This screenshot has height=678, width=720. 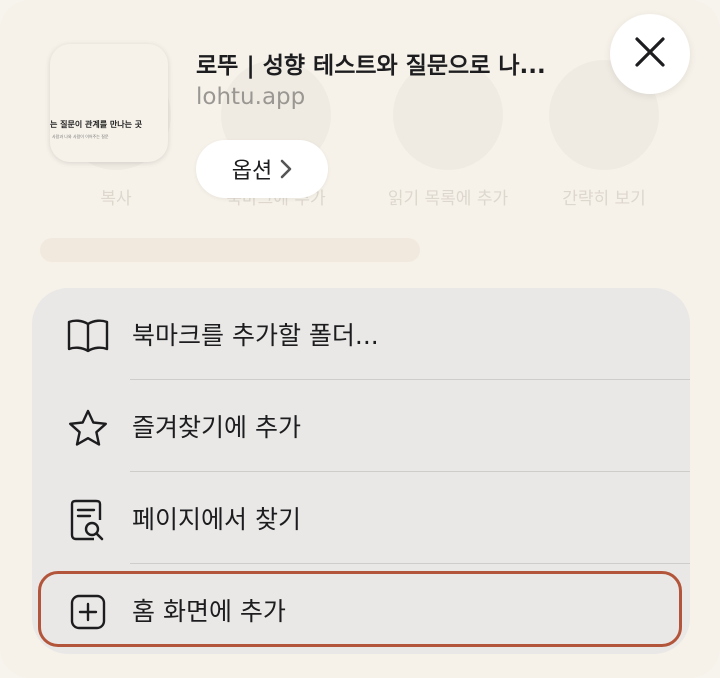 What do you see at coordinates (96, 124) in the screenshot?
I see `thumbnail-headline: 는 질문이 관계를 만나는 곳` at bounding box center [96, 124].